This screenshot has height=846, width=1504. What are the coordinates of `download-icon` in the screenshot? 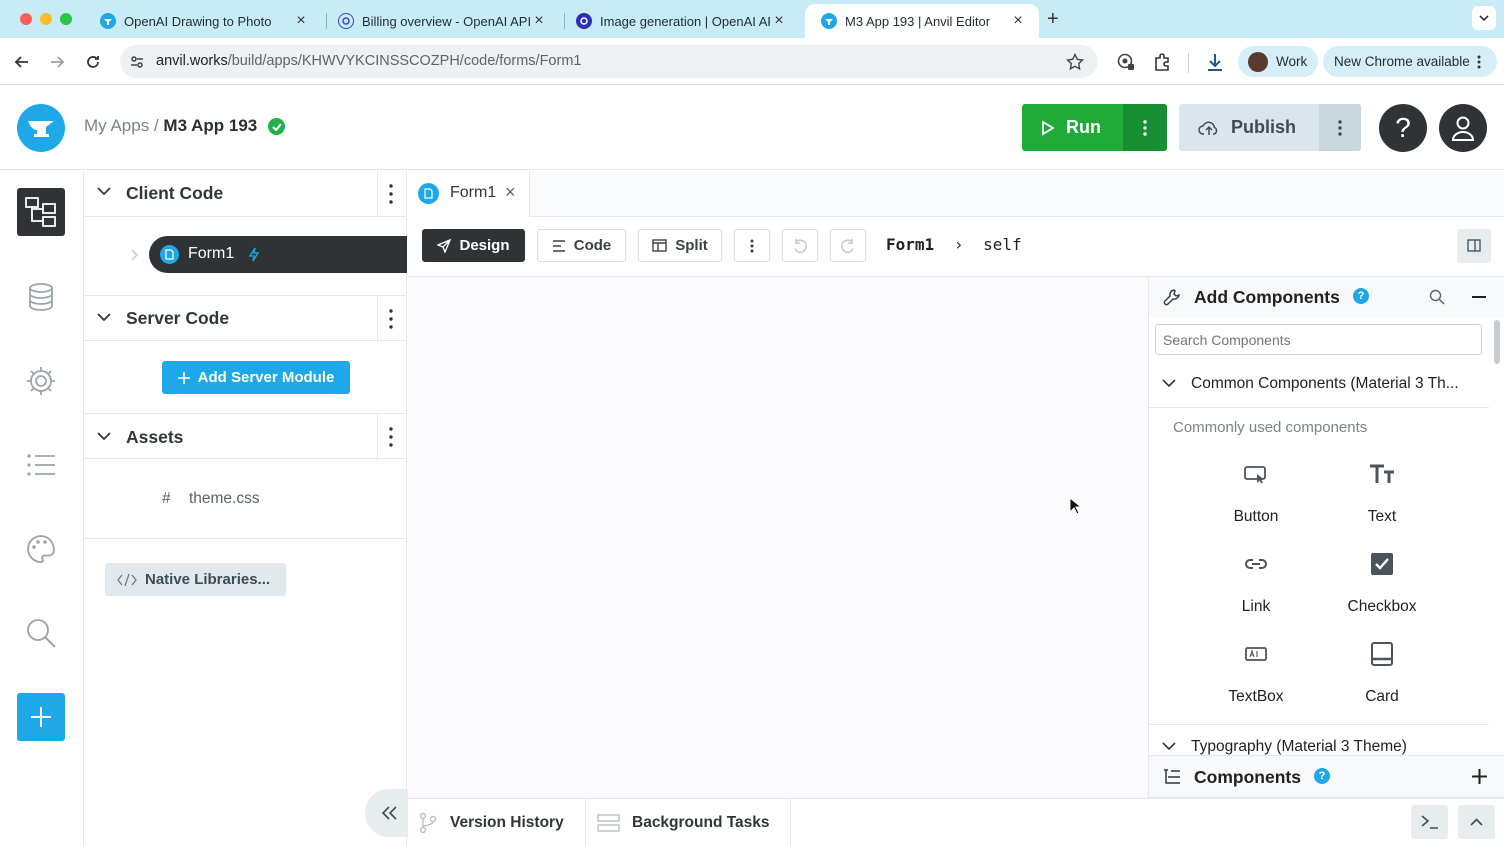 It's located at (1215, 62).